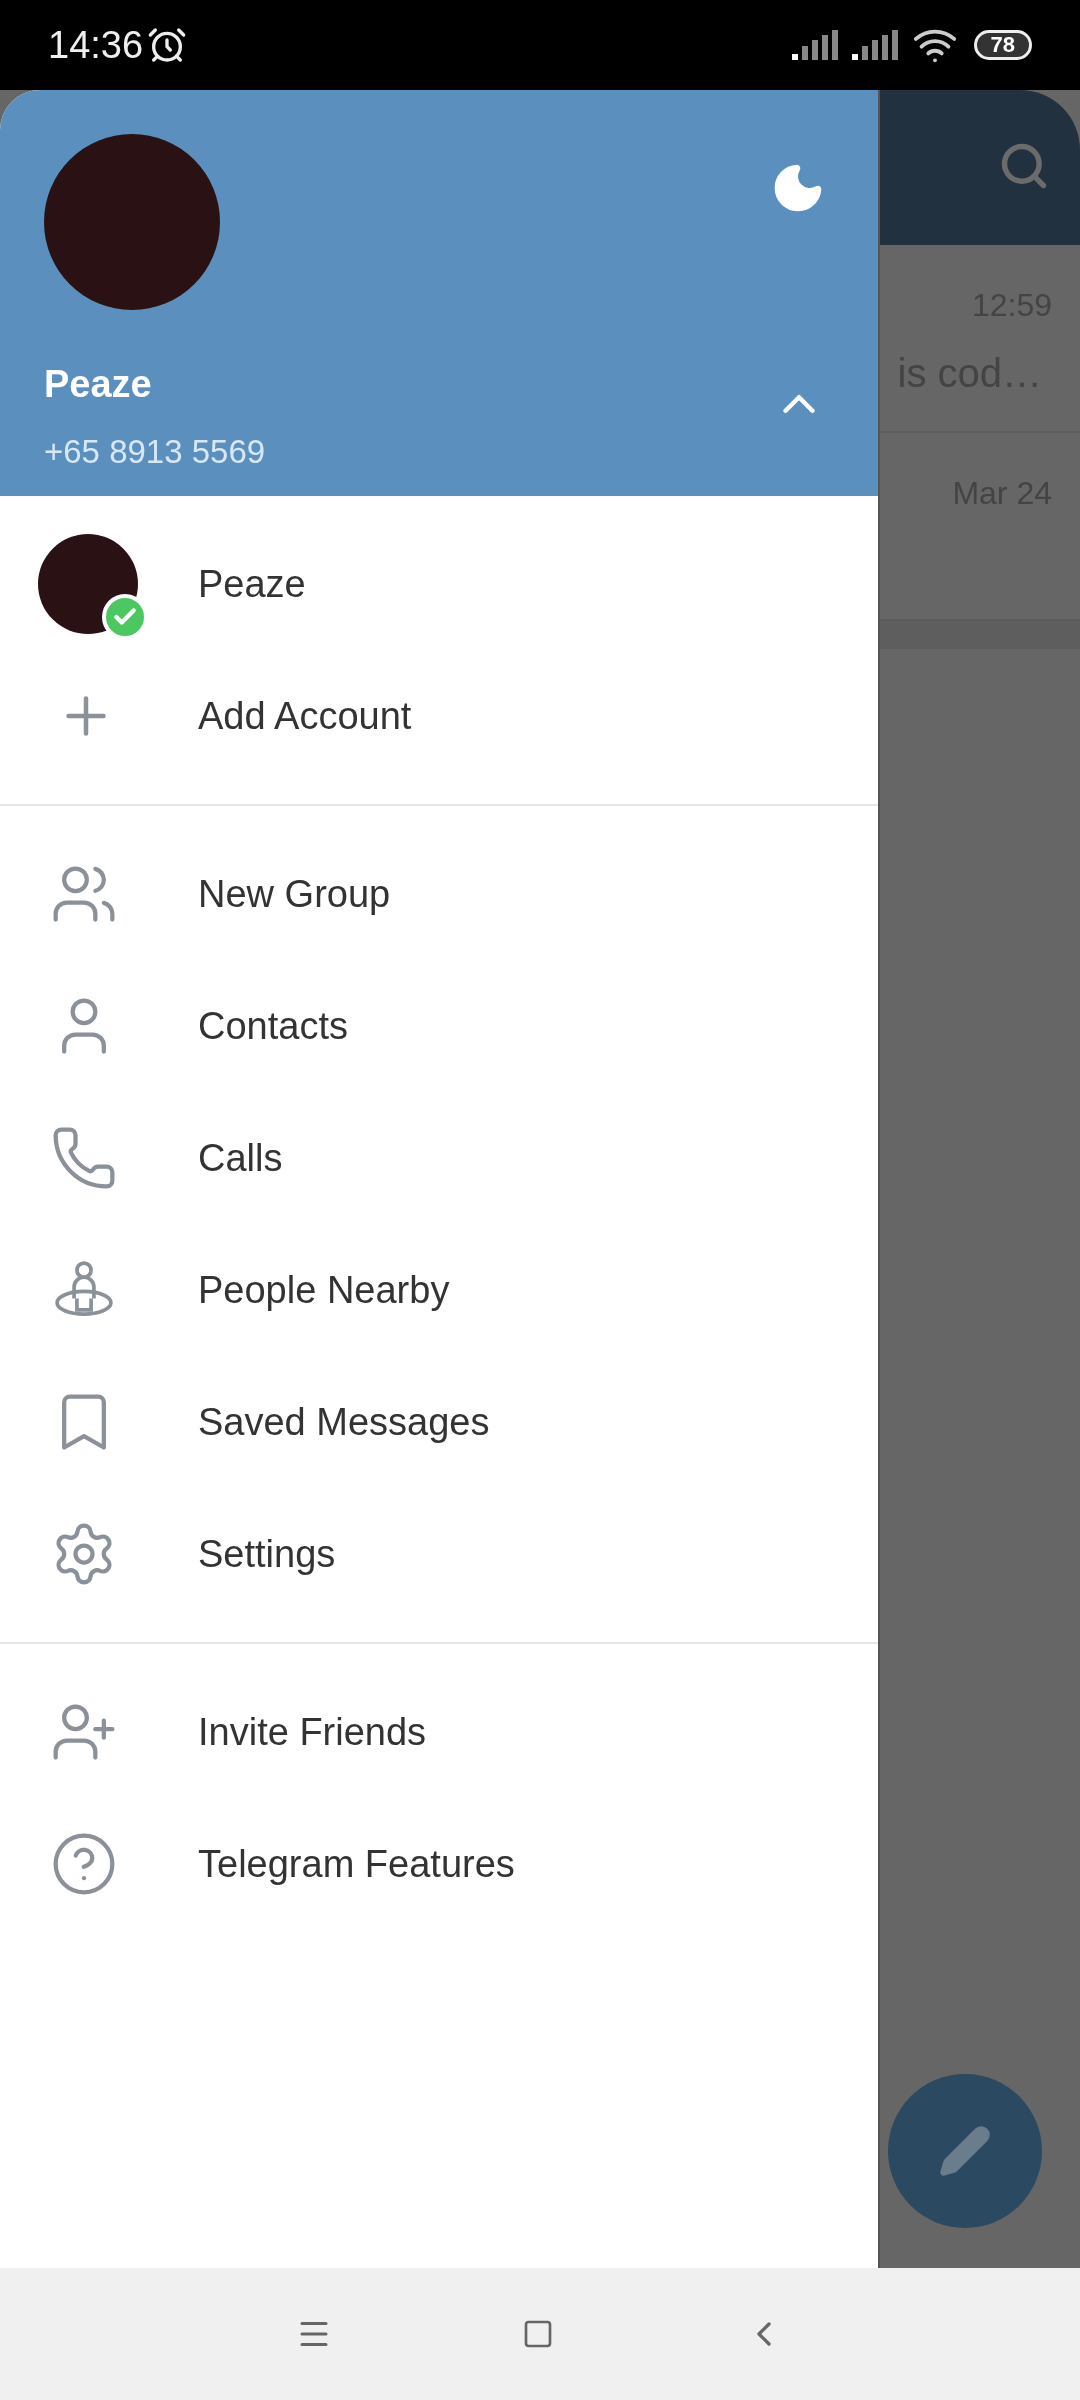 The width and height of the screenshot is (1080, 2400). Describe the element at coordinates (439, 1732) in the screenshot. I see `menu-item: Invite Friends` at that location.